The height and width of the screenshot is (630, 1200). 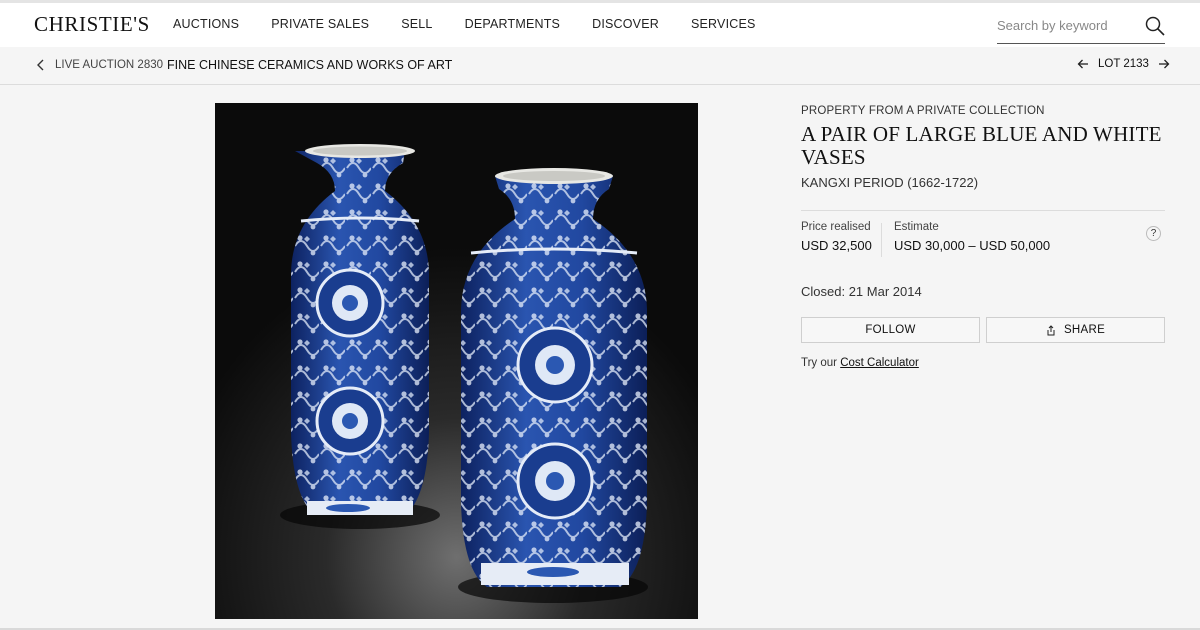 What do you see at coordinates (1067, 25) in the screenshot?
I see `search-input` at bounding box center [1067, 25].